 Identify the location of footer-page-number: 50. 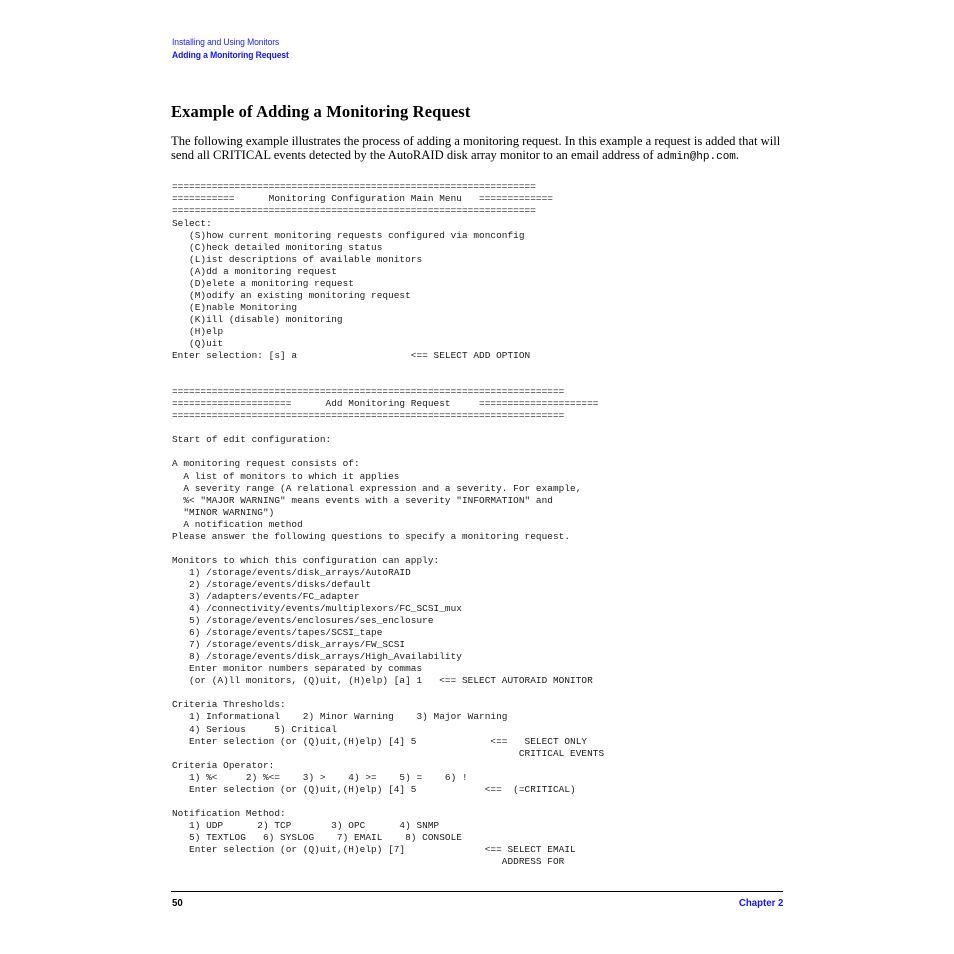
(177, 903).